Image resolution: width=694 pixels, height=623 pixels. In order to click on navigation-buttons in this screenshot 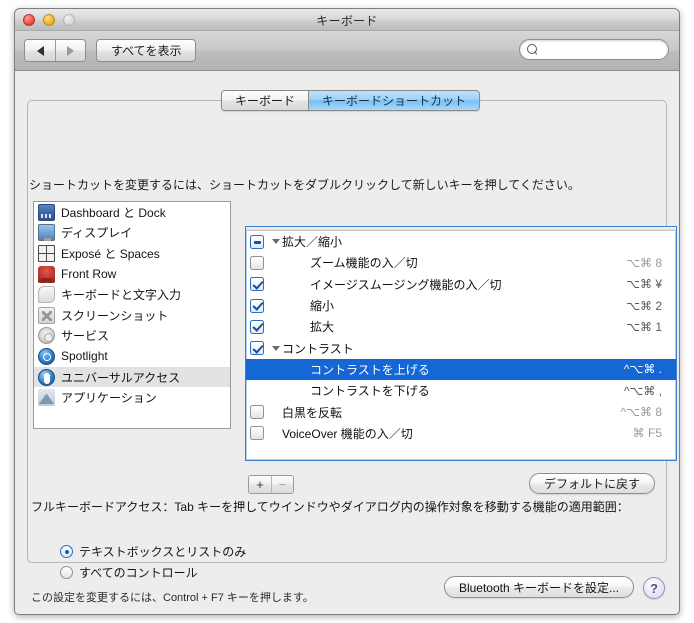, I will do `click(55, 50)`.